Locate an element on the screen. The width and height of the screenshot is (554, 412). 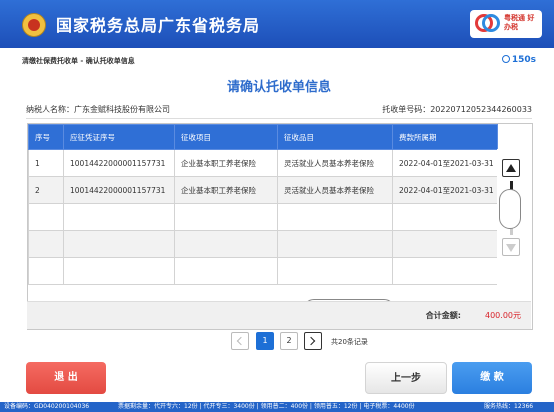
page-2-button: 2 is located at coordinates (289, 341).